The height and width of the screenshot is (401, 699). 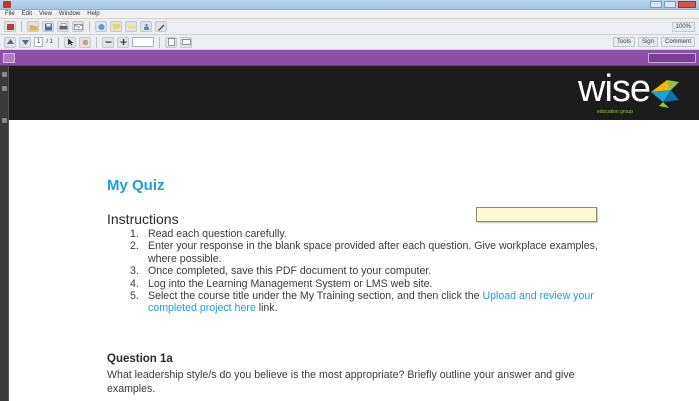 I want to click on fit-page-icon, so click(x=171, y=42).